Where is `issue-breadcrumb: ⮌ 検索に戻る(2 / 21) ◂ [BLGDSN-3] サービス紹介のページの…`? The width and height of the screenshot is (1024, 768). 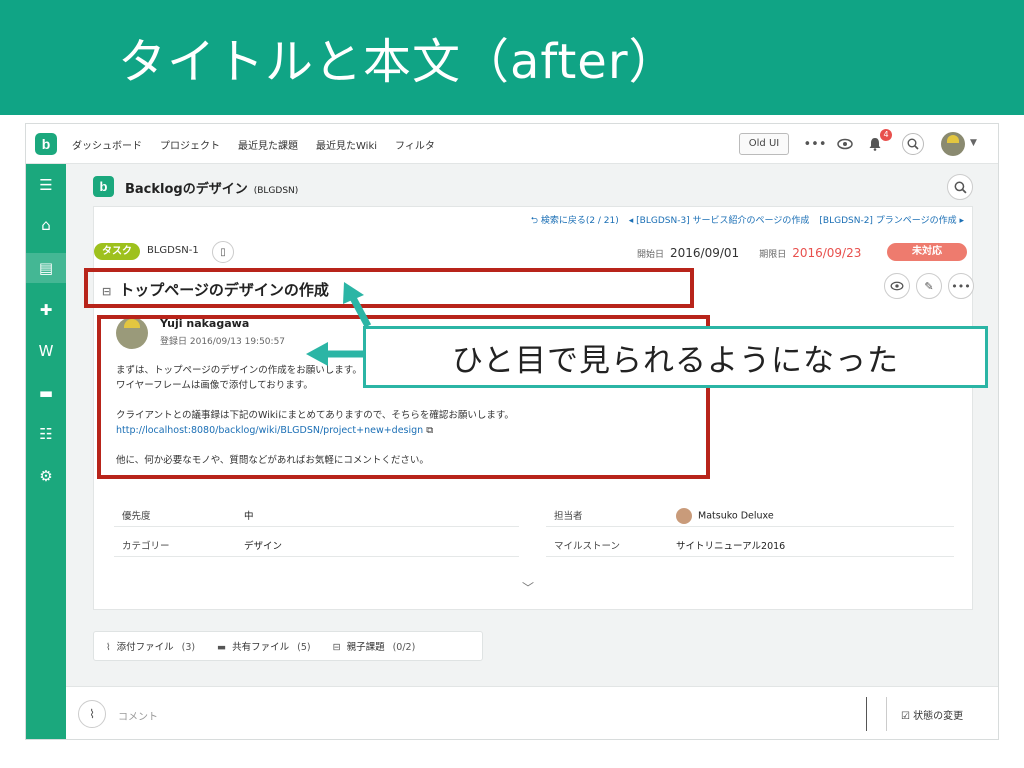
issue-breadcrumb: ⮌ 検索に戻る(2 / 21) ◂ [BLGDSN-3] サービス紹介のページの… is located at coordinates (747, 221).